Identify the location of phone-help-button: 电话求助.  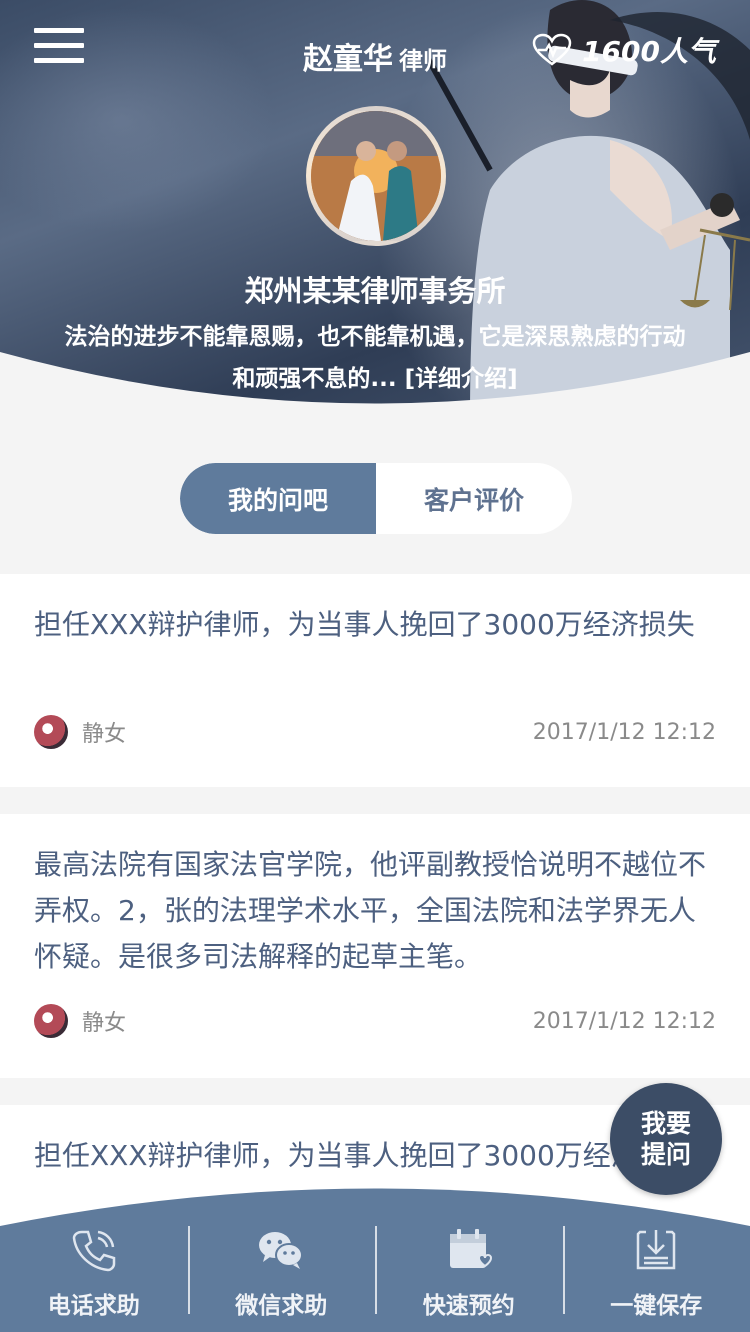
(94, 1278).